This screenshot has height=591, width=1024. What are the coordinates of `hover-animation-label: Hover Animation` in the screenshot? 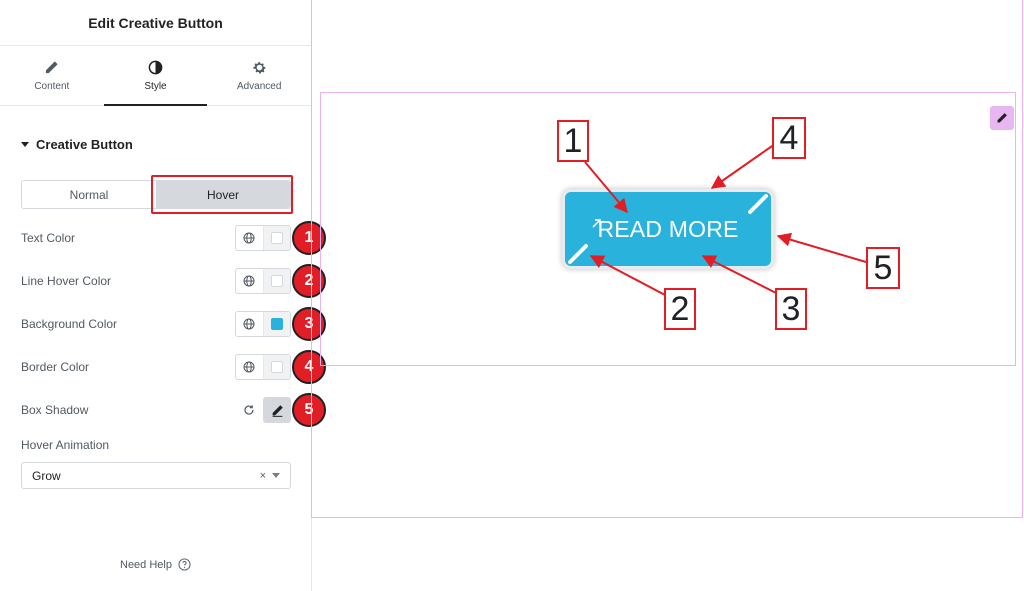 It's located at (65, 445).